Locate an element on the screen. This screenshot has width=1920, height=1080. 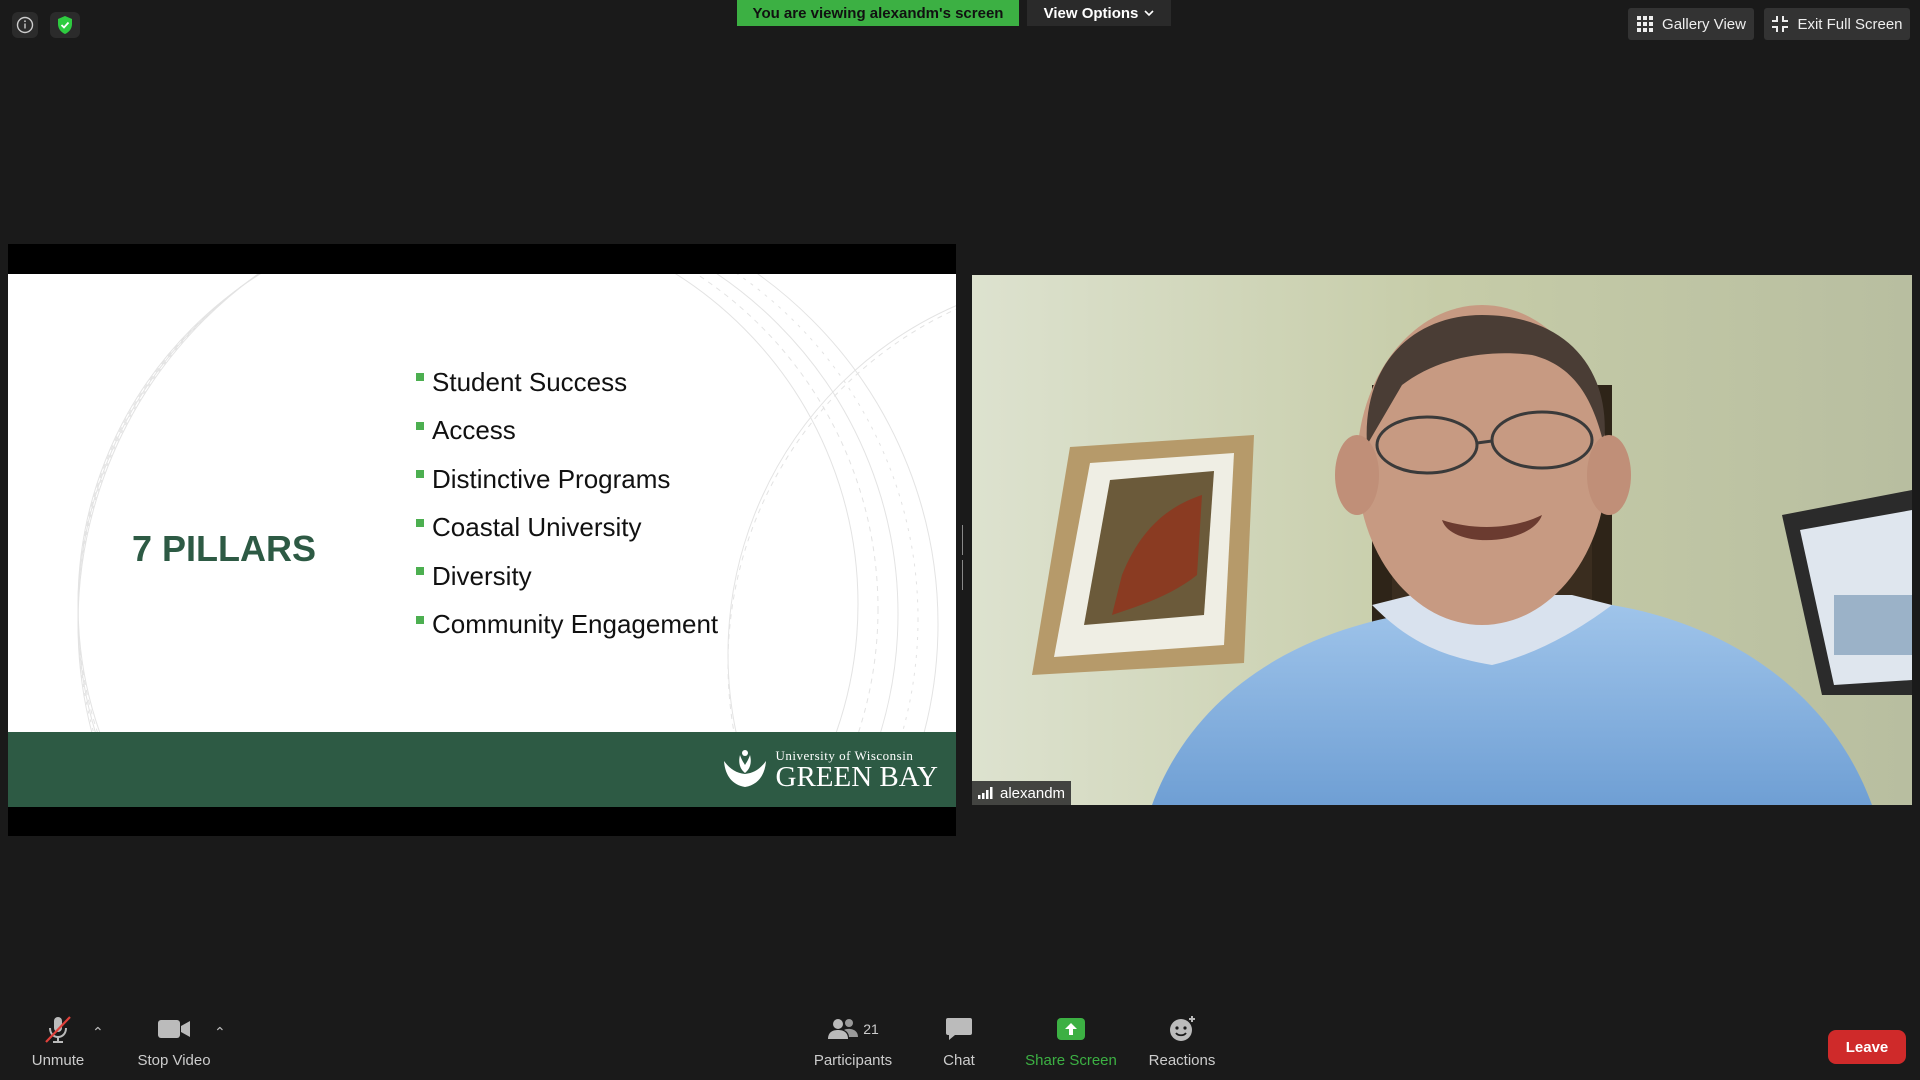
leave-button: Leave is located at coordinates (1867, 1047).